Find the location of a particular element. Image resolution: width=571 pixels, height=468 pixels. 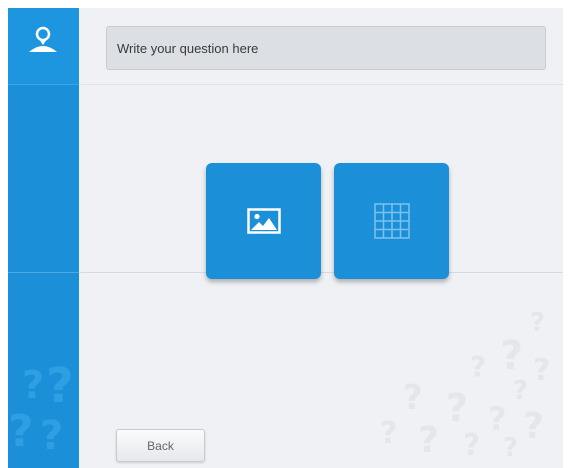

grid-icon is located at coordinates (391, 221).